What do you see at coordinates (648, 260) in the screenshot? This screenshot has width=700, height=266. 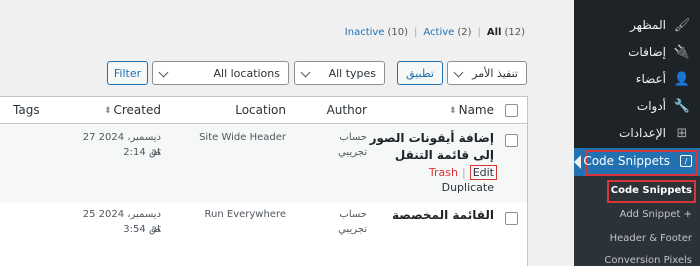 I see `submenu-item-conversion-pixels: Conversion Pixels` at bounding box center [648, 260].